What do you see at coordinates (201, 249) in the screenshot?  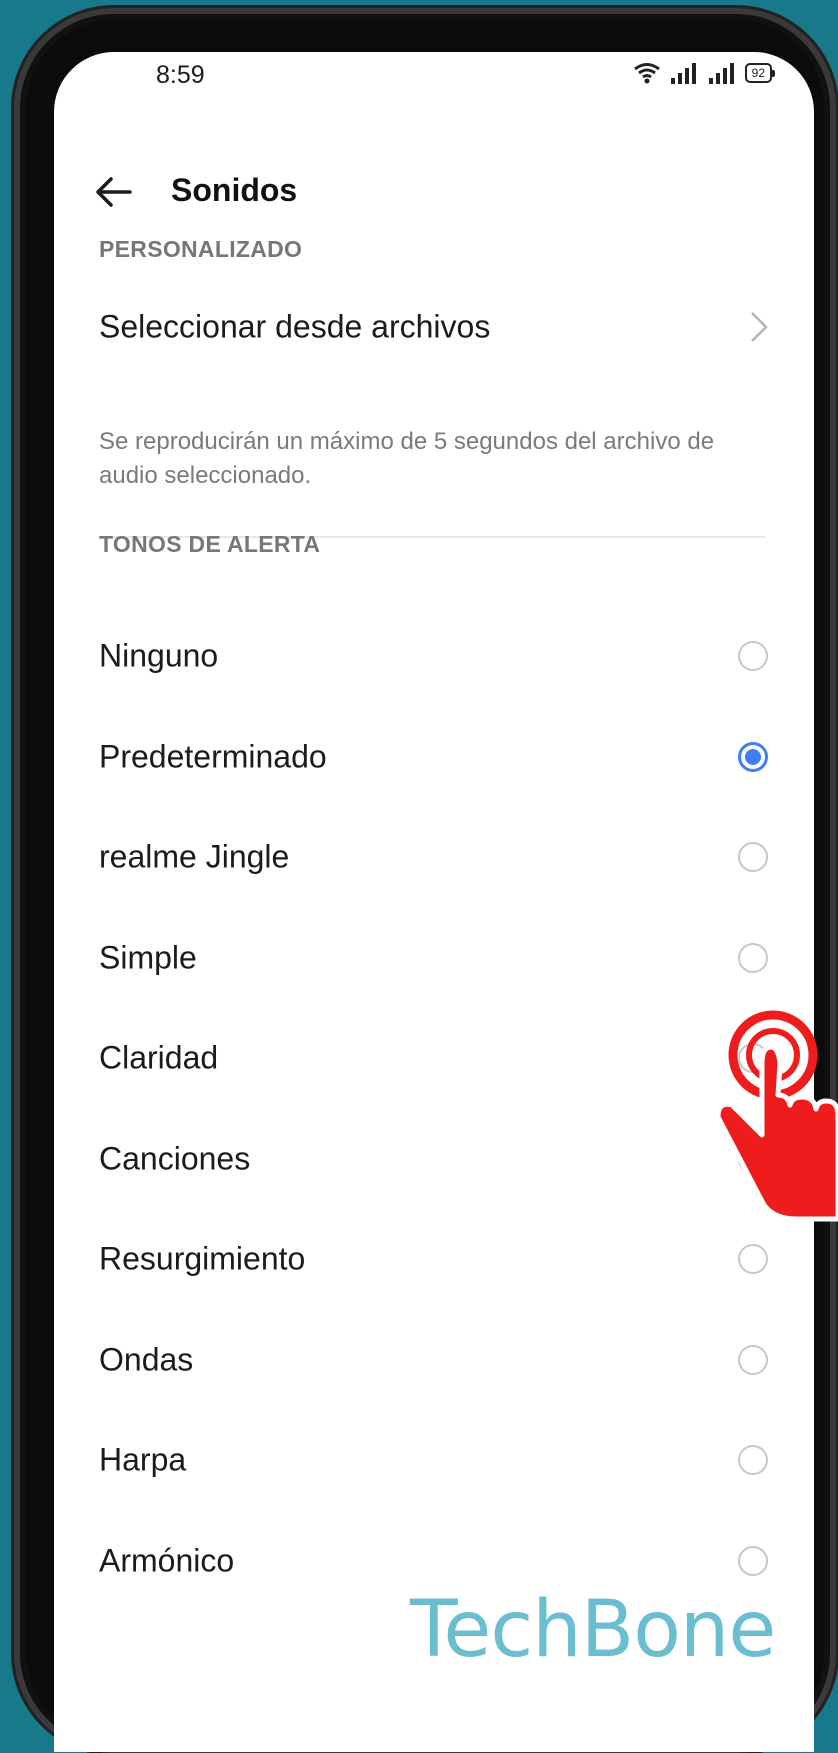 I see `section-title-custom: PERSONALIZADO` at bounding box center [201, 249].